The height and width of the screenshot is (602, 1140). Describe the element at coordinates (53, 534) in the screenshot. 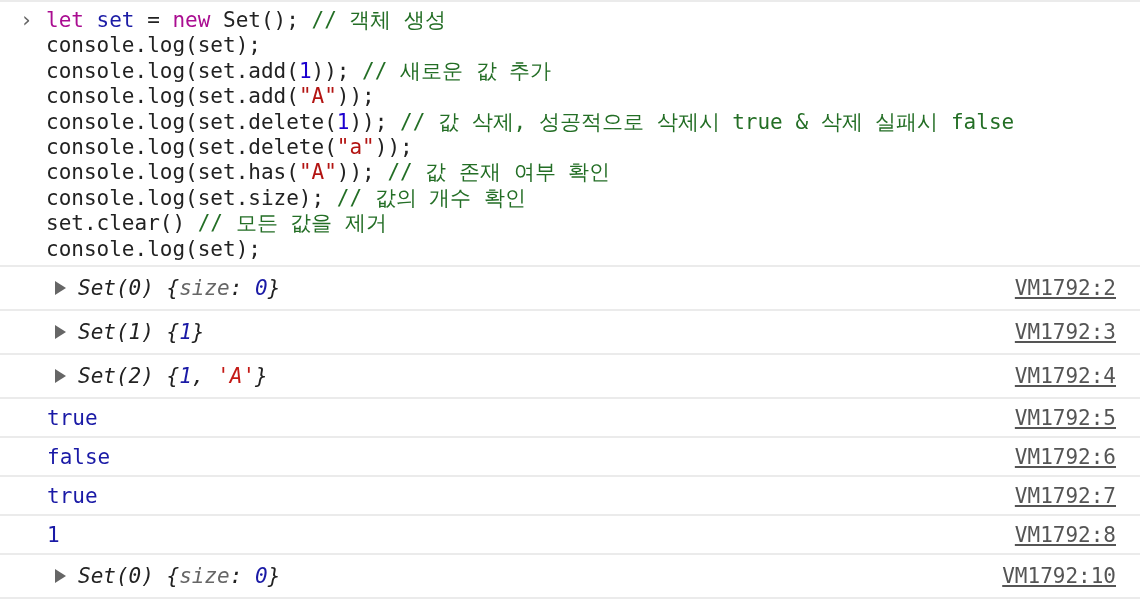

I see `log-value: 1` at that location.